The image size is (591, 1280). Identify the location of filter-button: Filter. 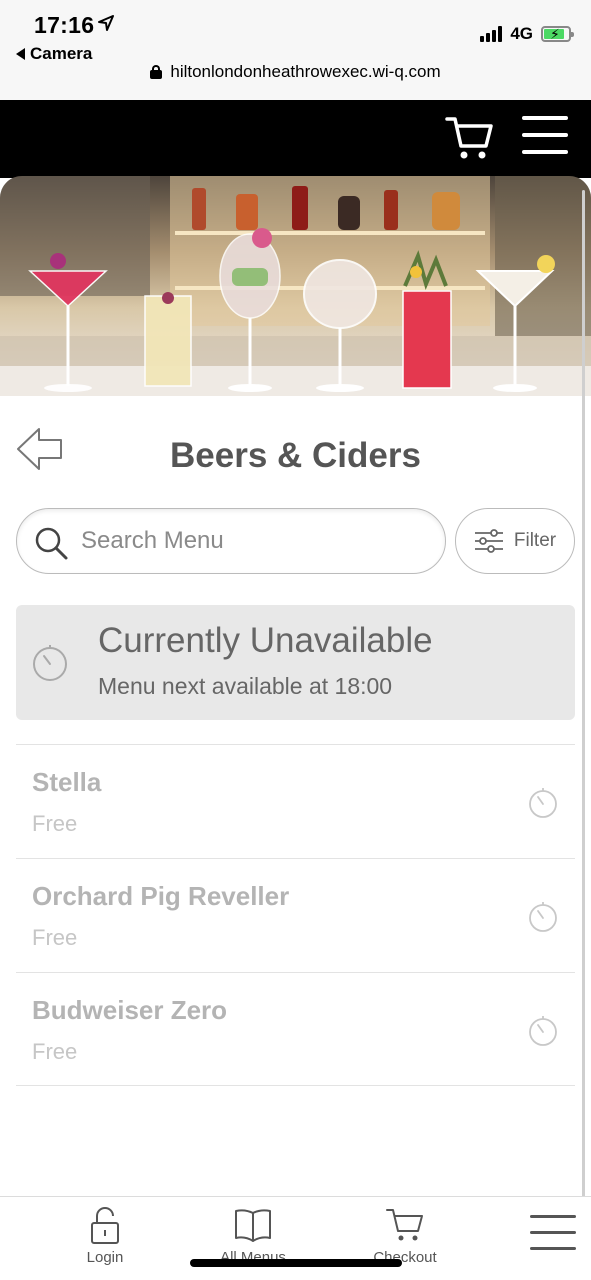
(515, 541).